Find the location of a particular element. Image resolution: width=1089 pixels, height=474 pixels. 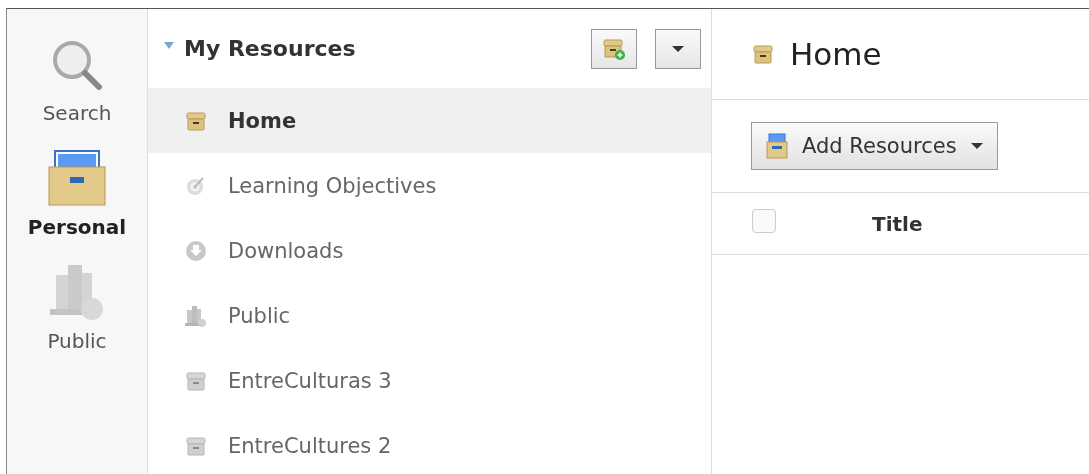

new-folder-button is located at coordinates (614, 48).